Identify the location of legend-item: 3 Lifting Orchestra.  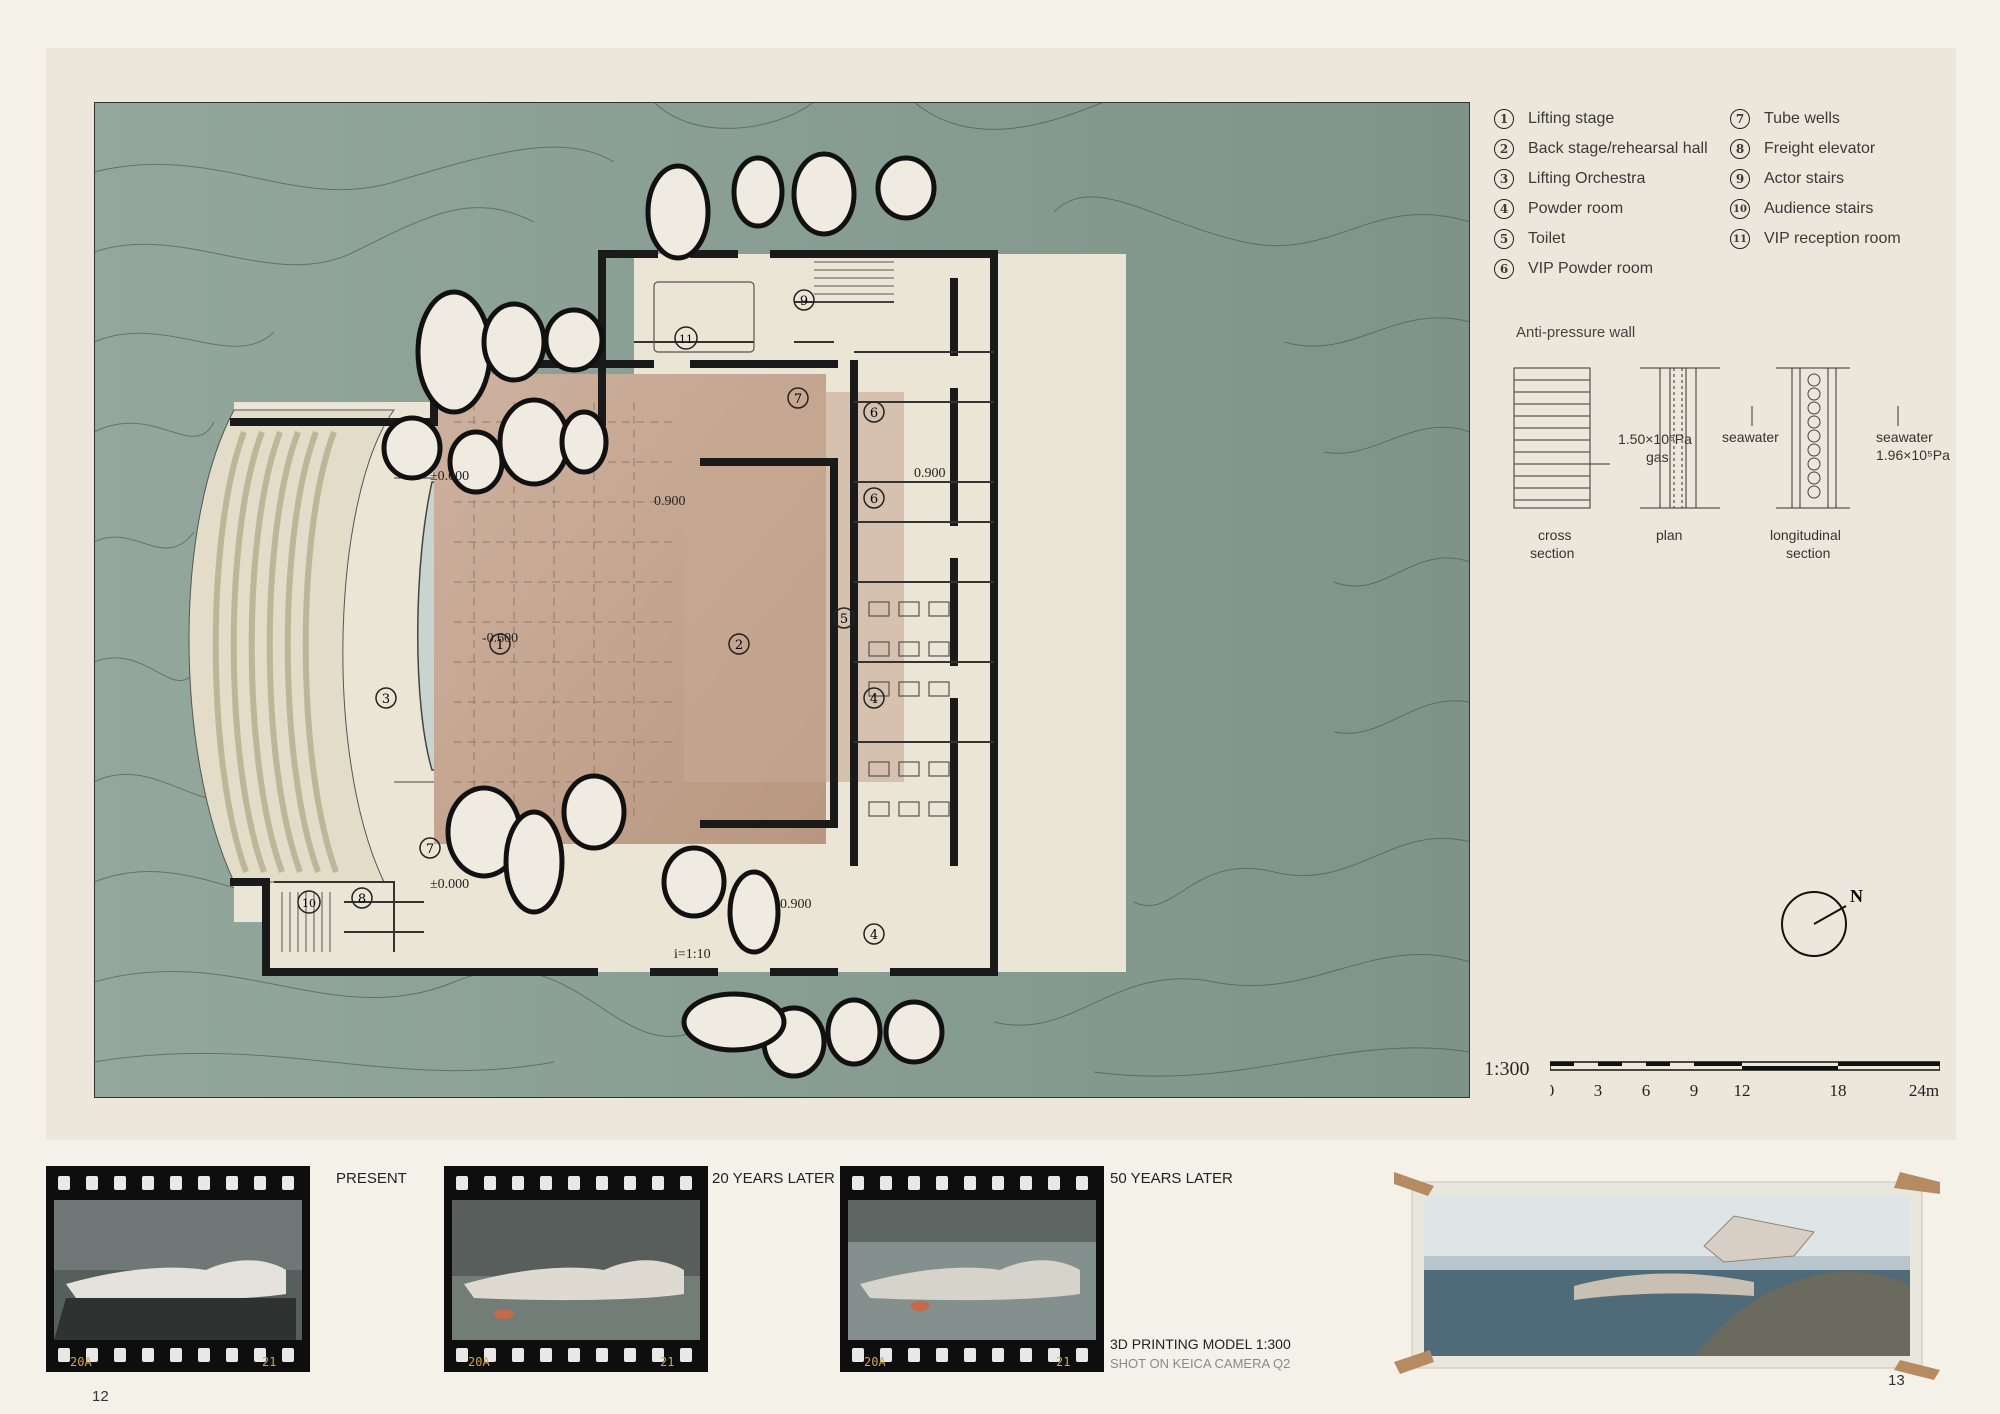
(1601, 179).